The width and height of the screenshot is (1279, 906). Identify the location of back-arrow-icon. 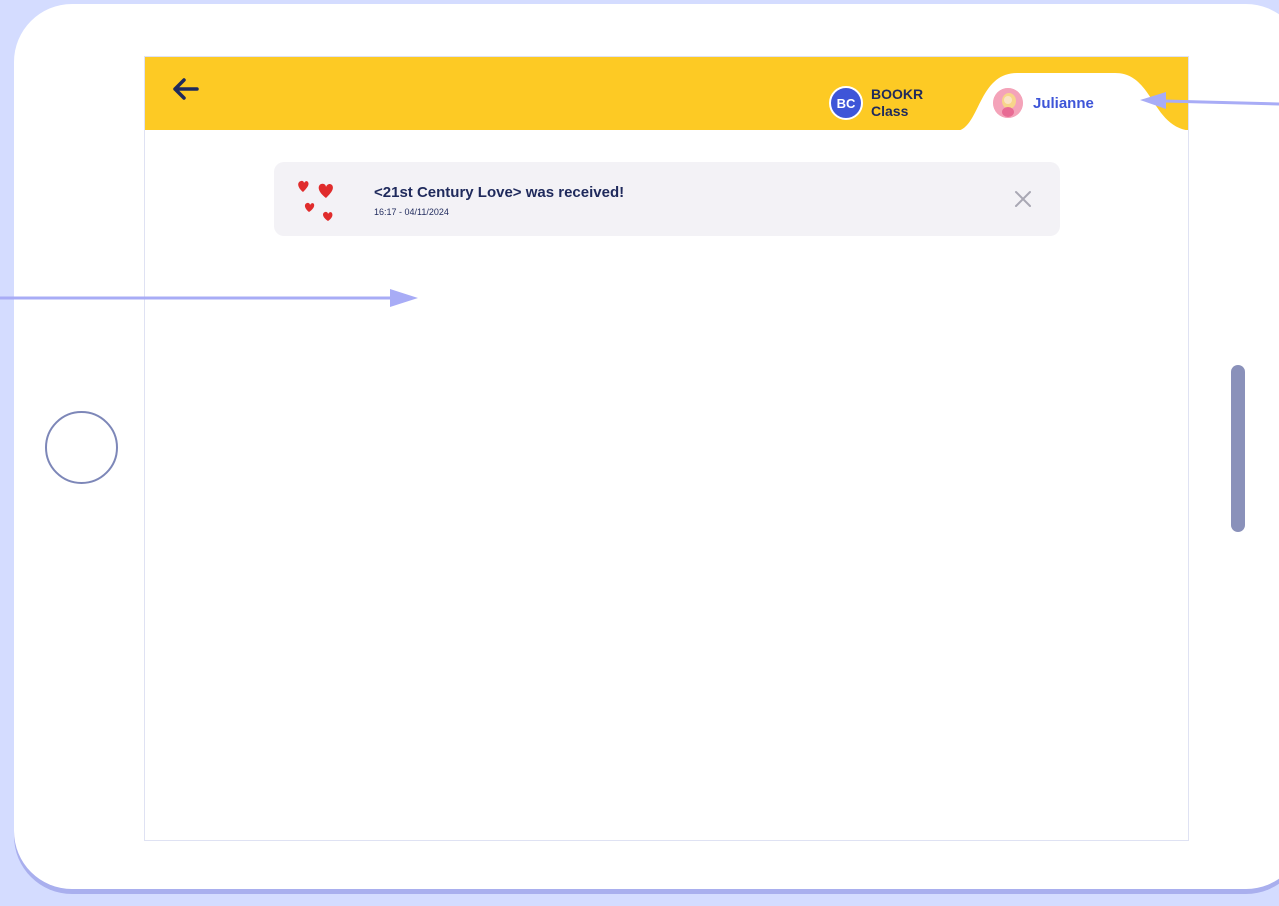
(186, 89).